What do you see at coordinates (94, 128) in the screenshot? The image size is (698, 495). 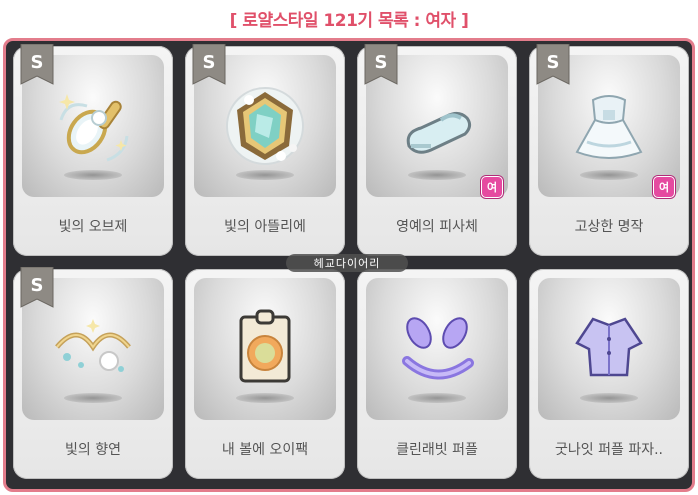 I see `mirror-icon` at bounding box center [94, 128].